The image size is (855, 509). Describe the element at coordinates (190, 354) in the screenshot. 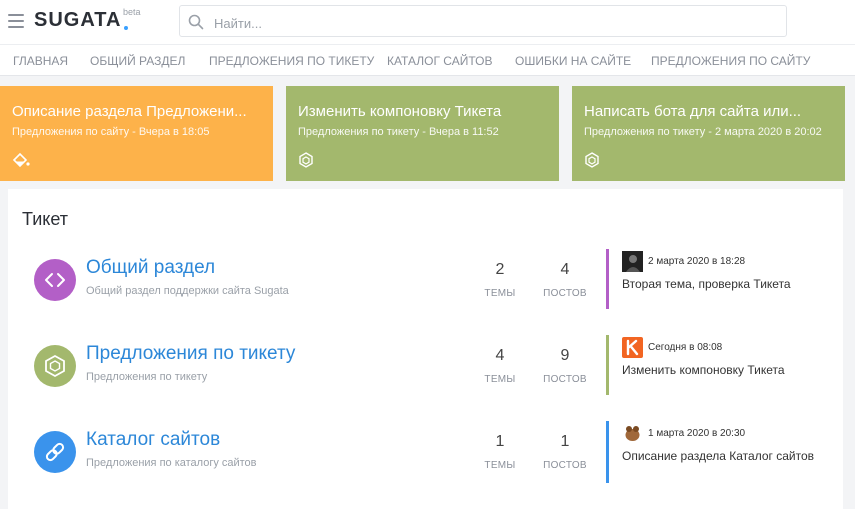

I see `forum-title-link: Предложения по тикету` at that location.